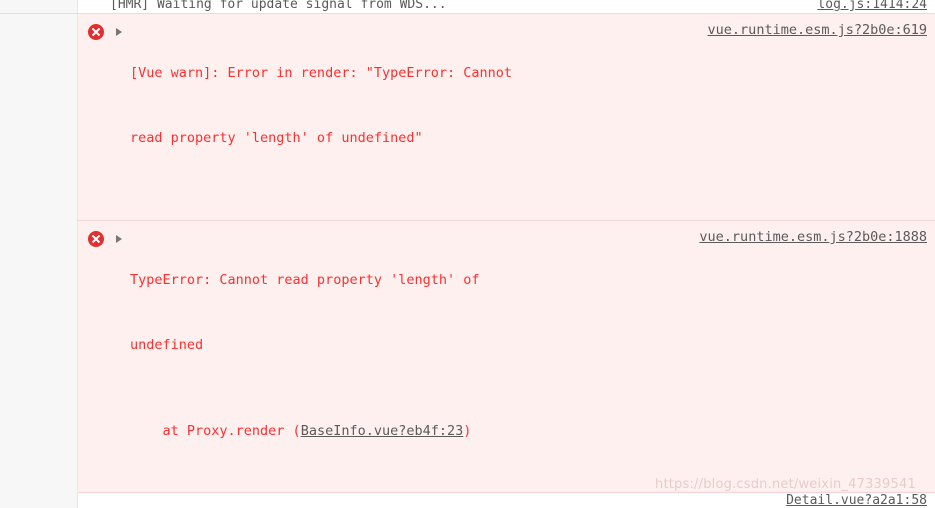 The width and height of the screenshot is (935, 508). What do you see at coordinates (382, 431) in the screenshot?
I see `stack-frame-link: BaseInfo.vue?eb4f:23` at bounding box center [382, 431].